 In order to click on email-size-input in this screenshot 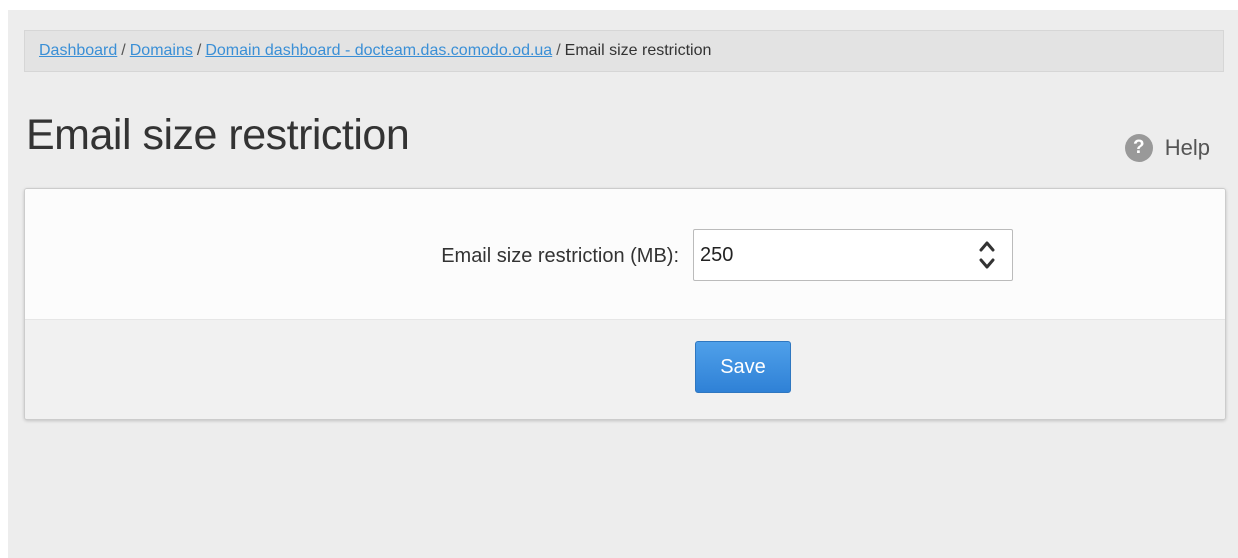, I will do `click(822, 255)`.